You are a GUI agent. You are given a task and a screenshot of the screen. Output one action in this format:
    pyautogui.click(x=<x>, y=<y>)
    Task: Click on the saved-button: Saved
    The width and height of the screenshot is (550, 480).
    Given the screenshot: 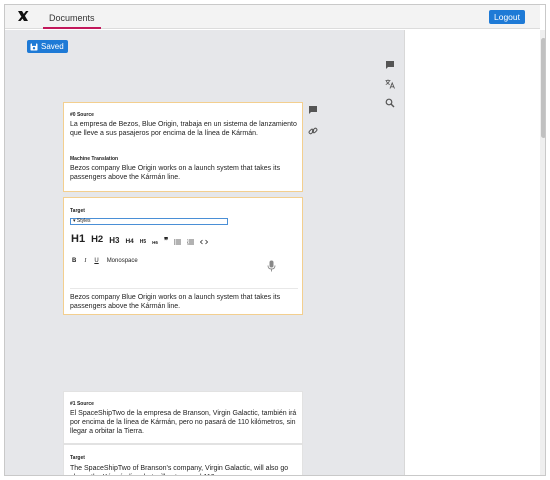 What is the action you would take?
    pyautogui.click(x=47, y=46)
    